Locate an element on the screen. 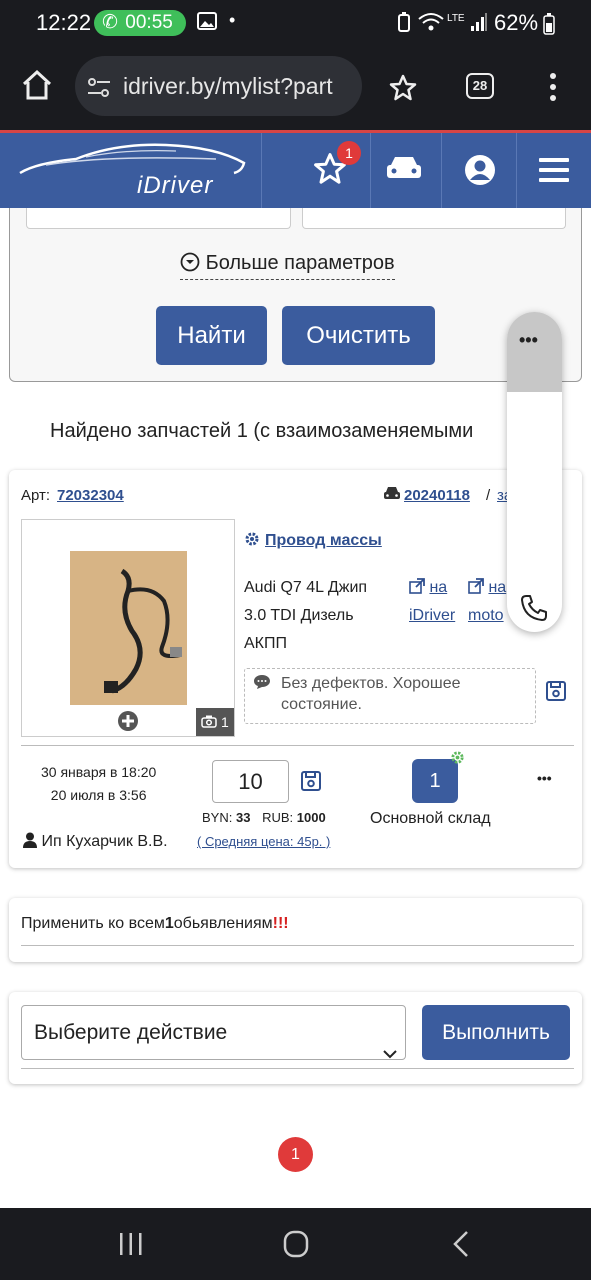 This screenshot has height=1280, width=591. price-input: 10 is located at coordinates (250, 781).